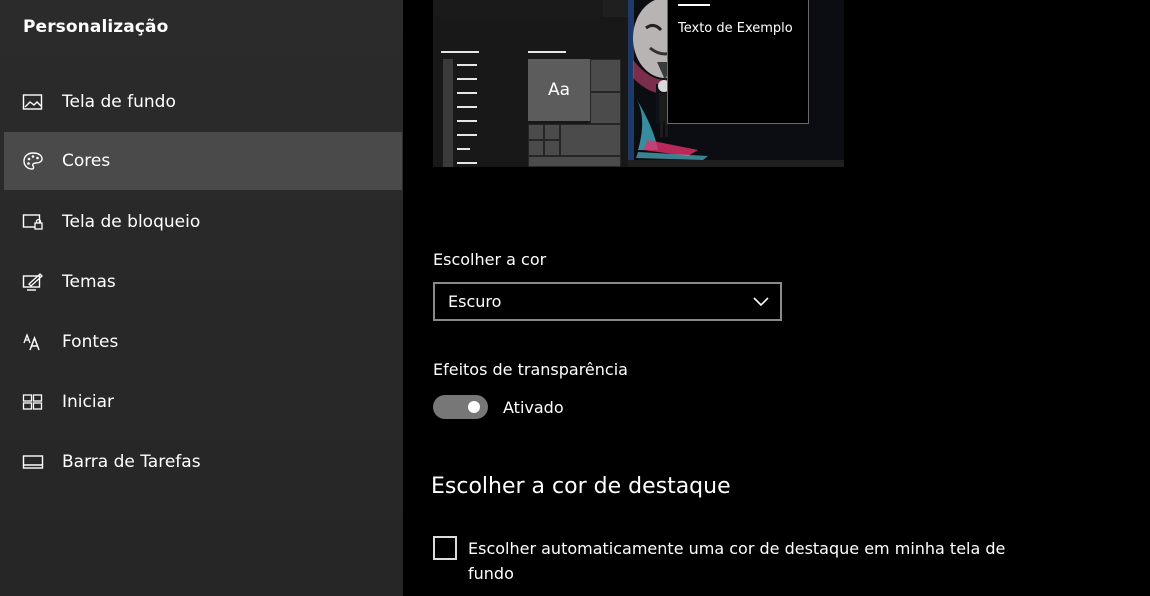  What do you see at coordinates (761, 302) in the screenshot?
I see `chevron-down-icon` at bounding box center [761, 302].